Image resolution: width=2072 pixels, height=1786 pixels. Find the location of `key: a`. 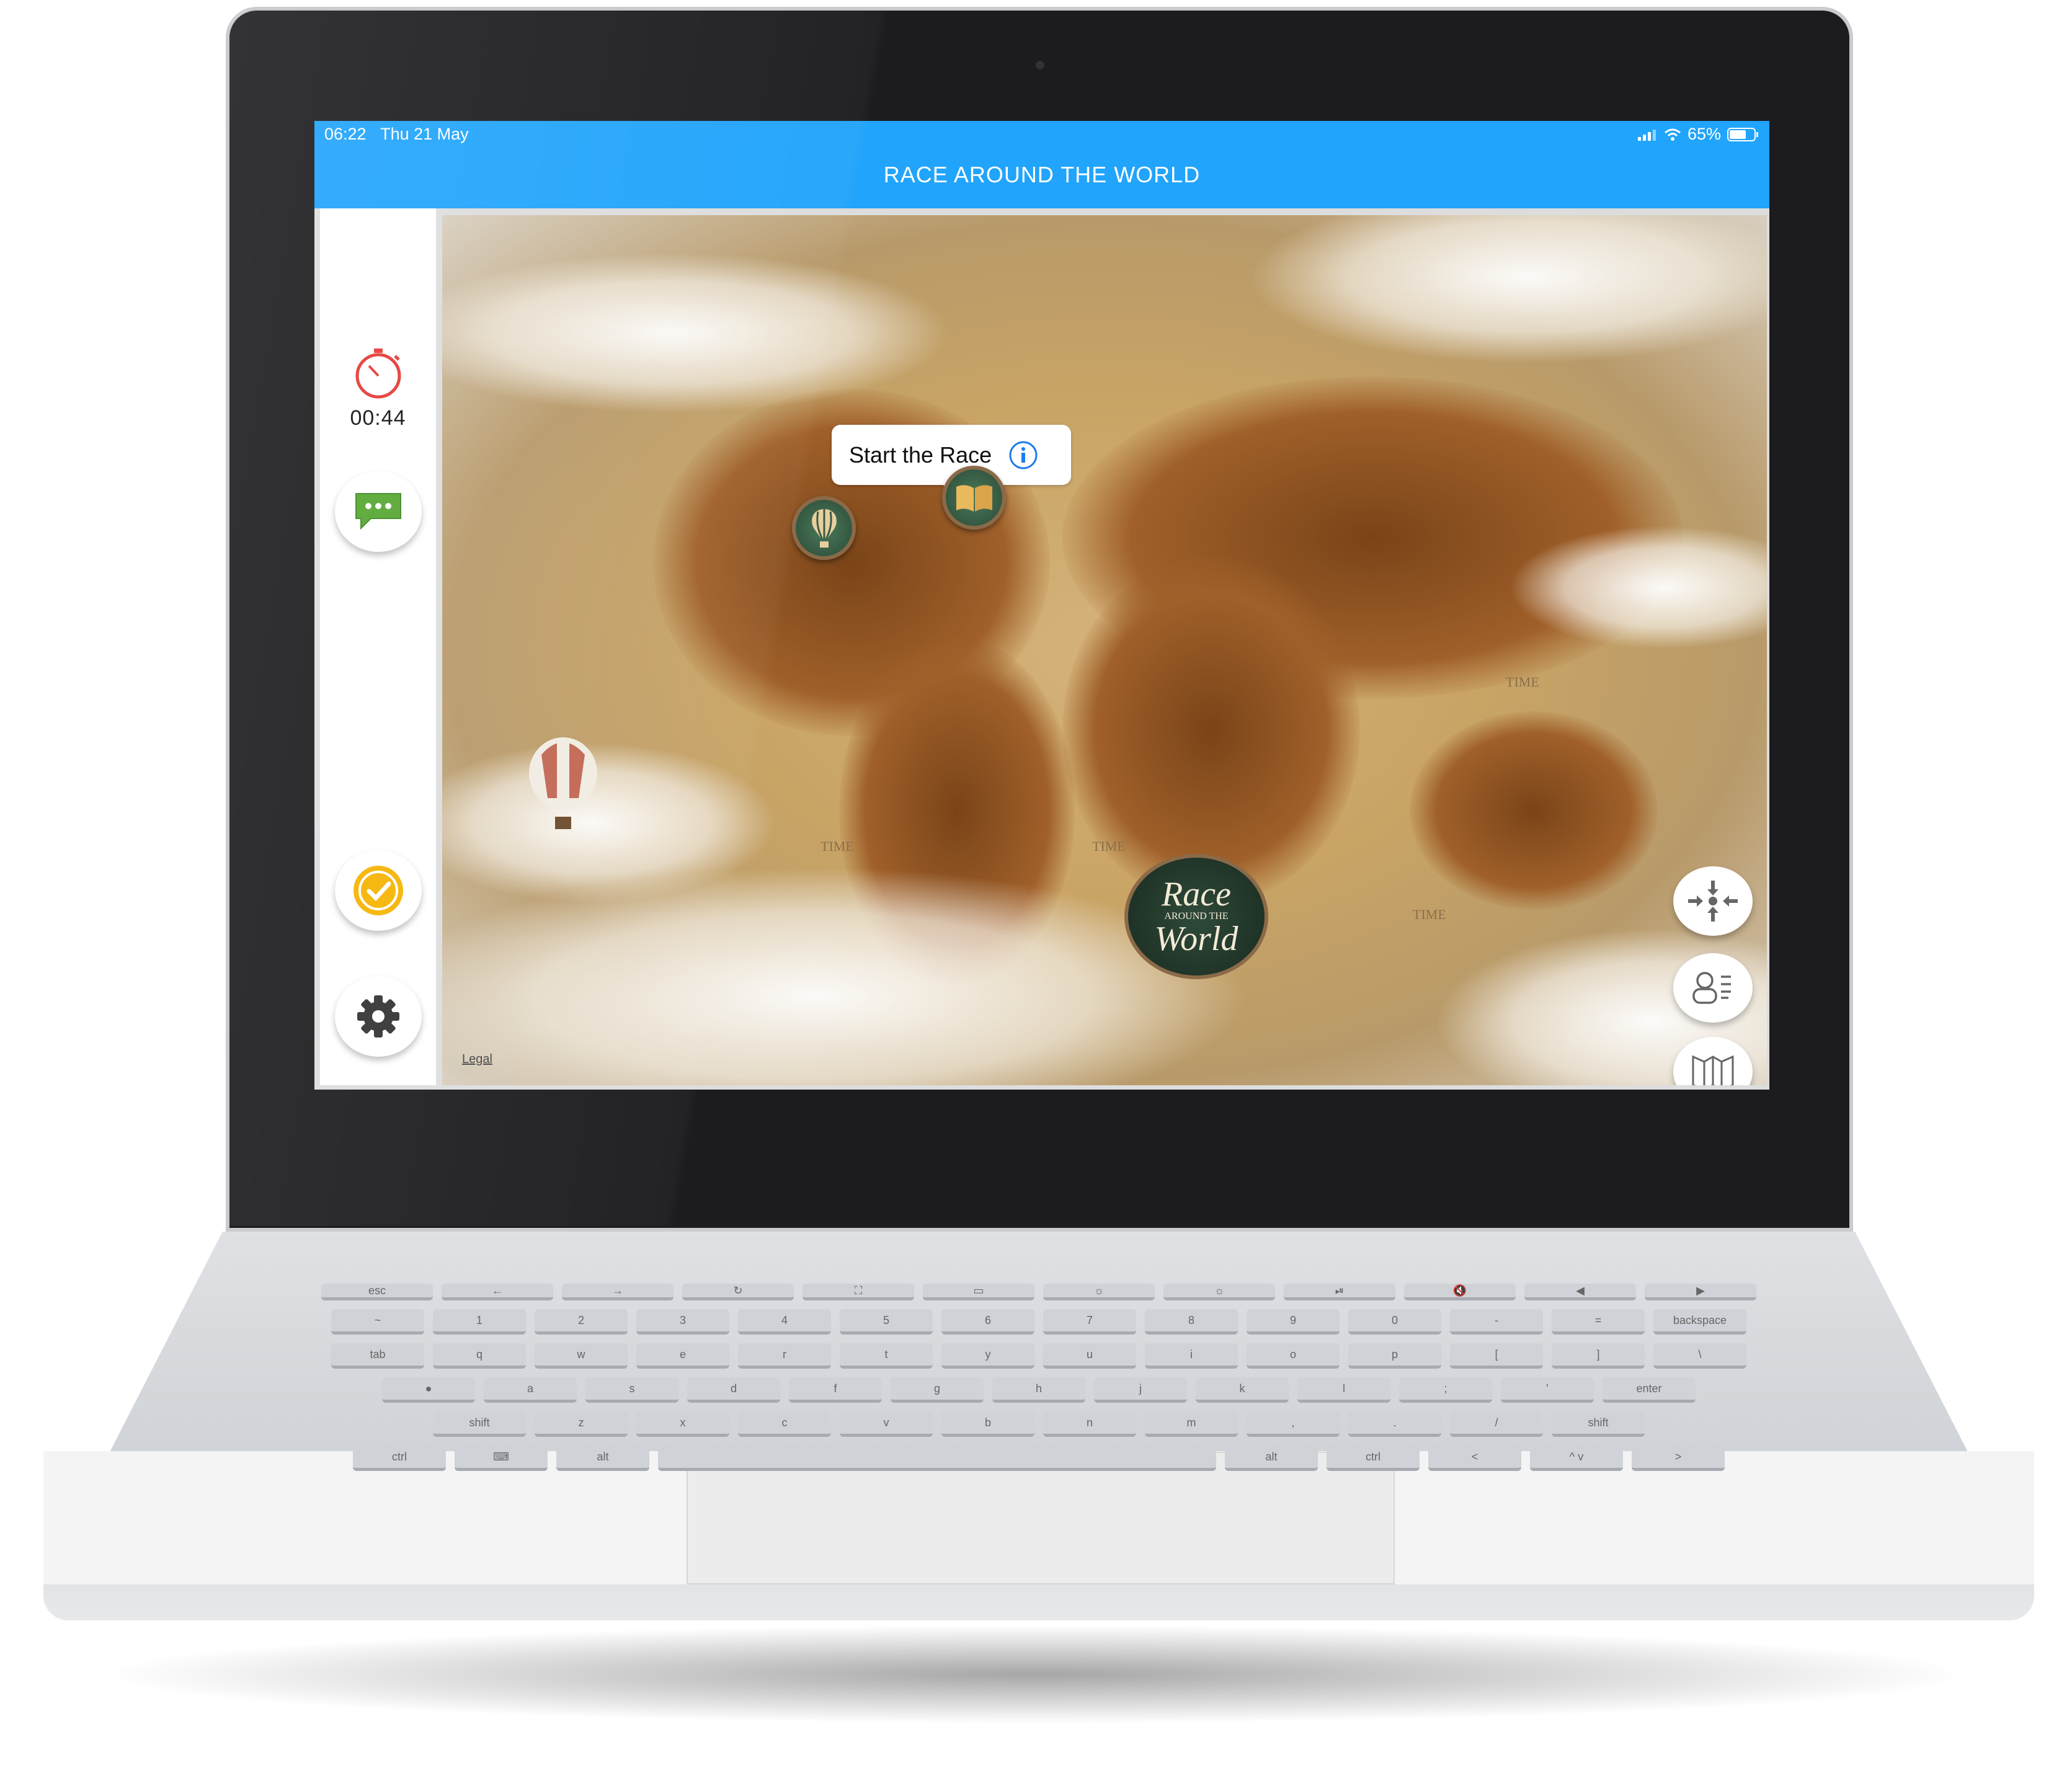

key: a is located at coordinates (530, 1390).